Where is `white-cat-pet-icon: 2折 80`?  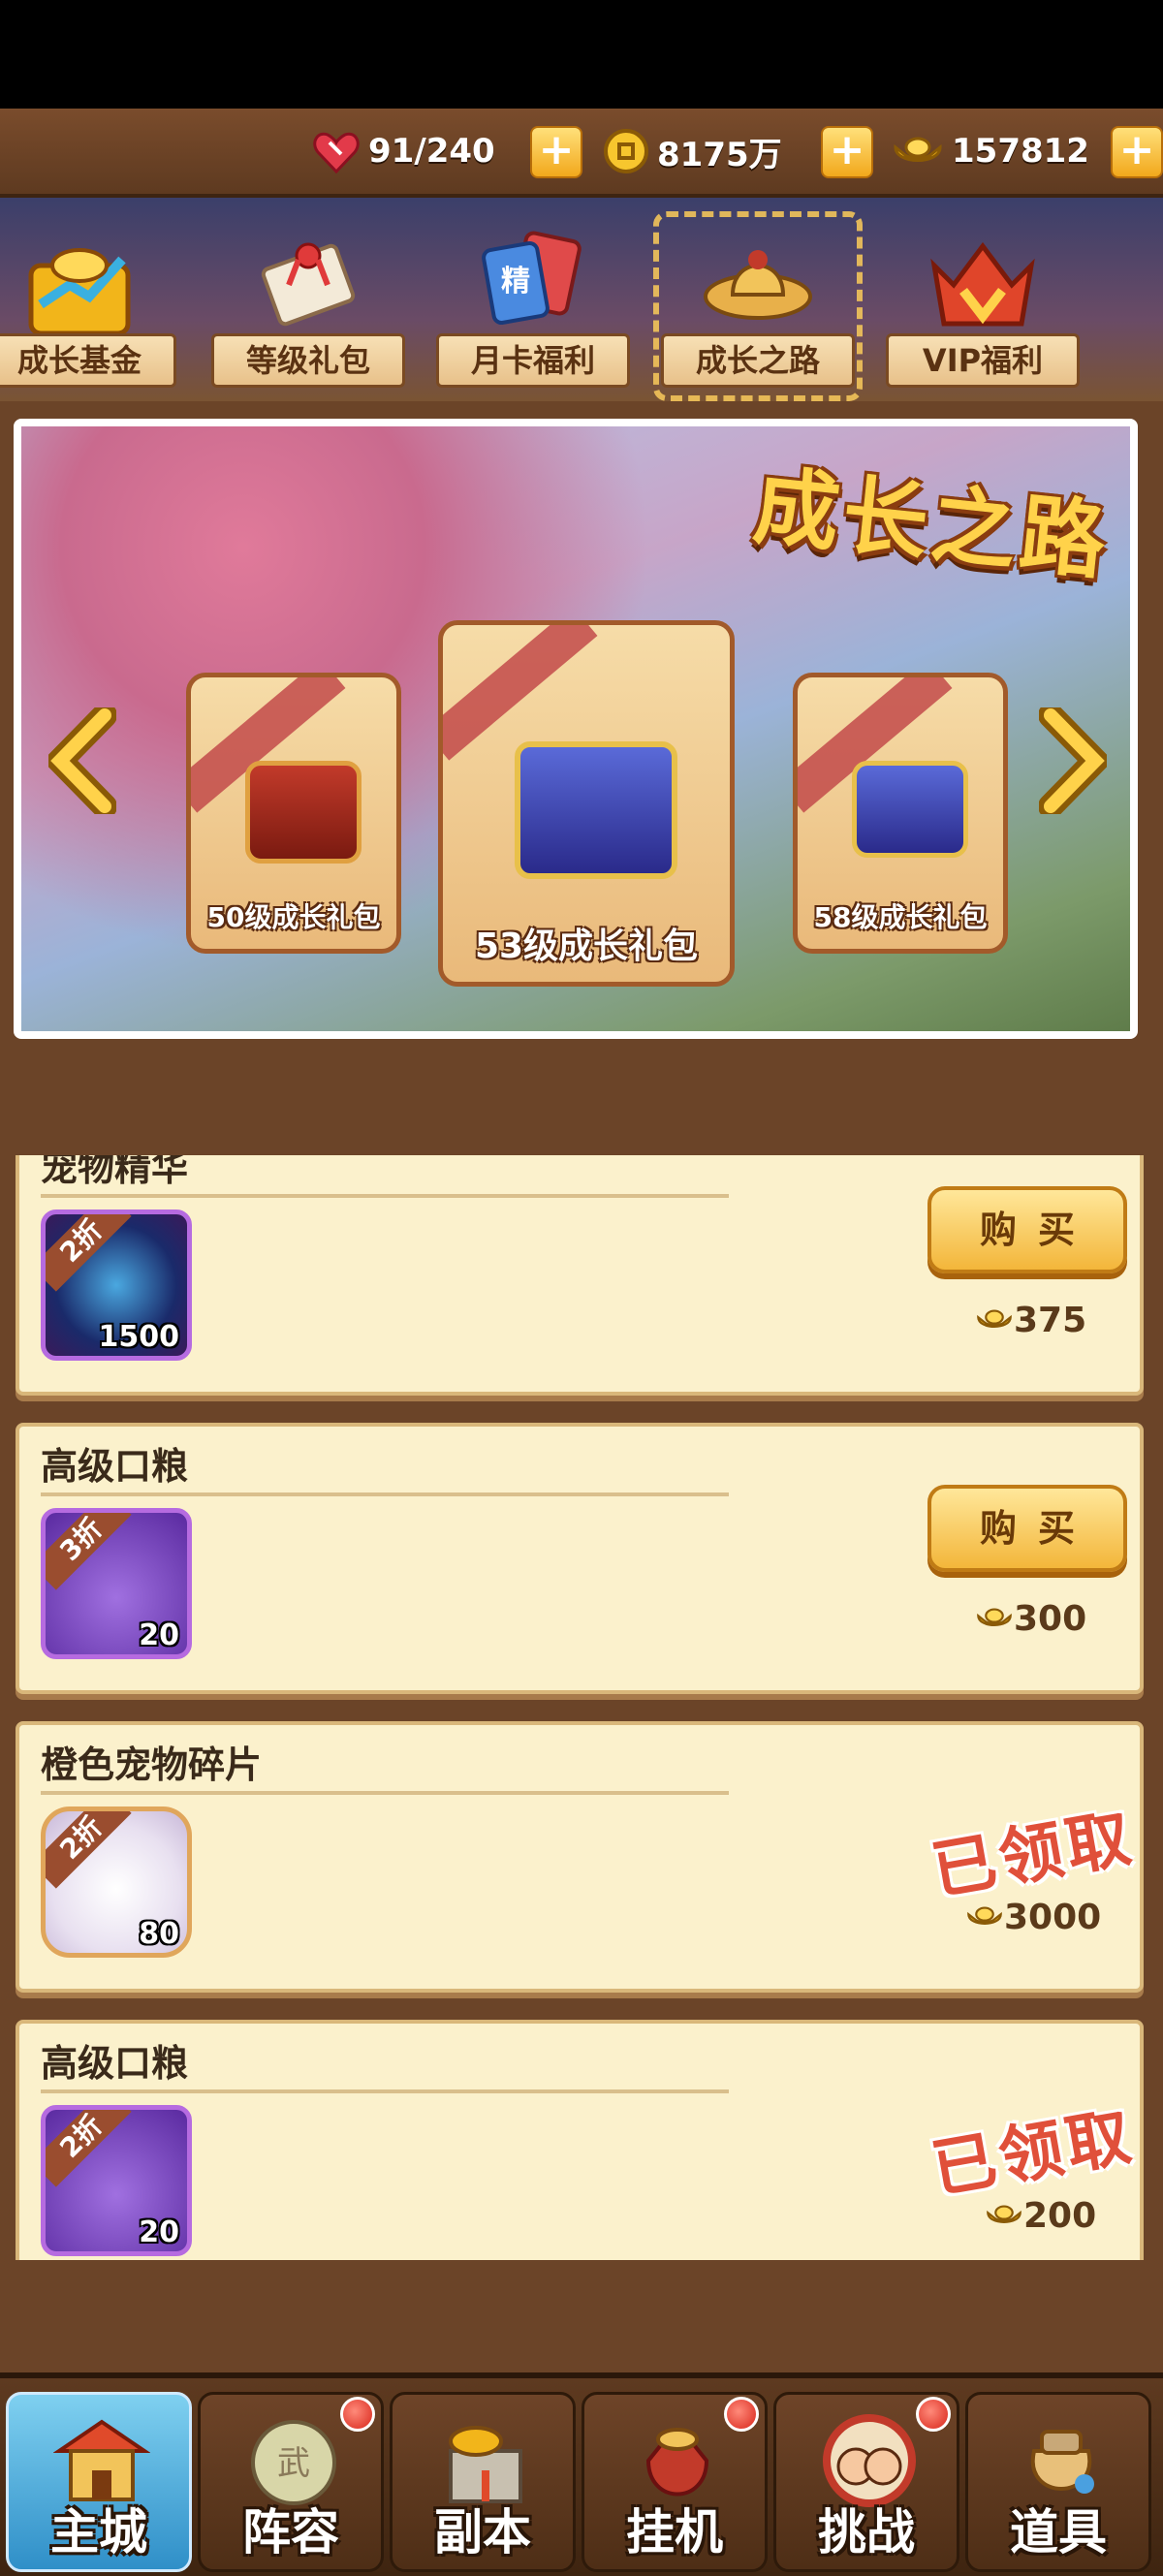 white-cat-pet-icon: 2折 80 is located at coordinates (116, 1882).